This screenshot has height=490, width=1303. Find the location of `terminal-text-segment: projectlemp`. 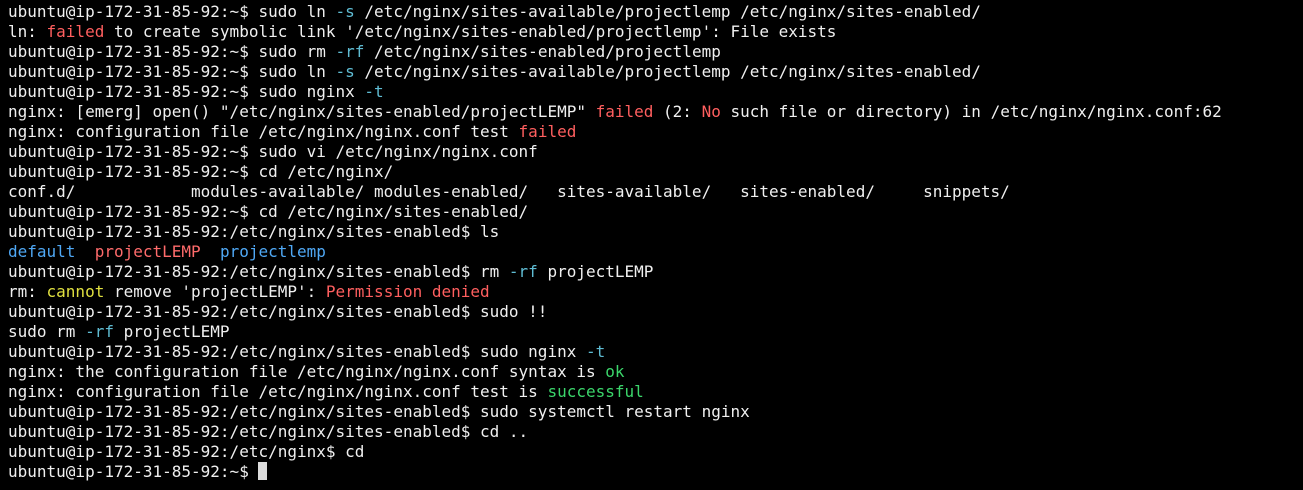

terminal-text-segment: projectlemp is located at coordinates (272, 251).